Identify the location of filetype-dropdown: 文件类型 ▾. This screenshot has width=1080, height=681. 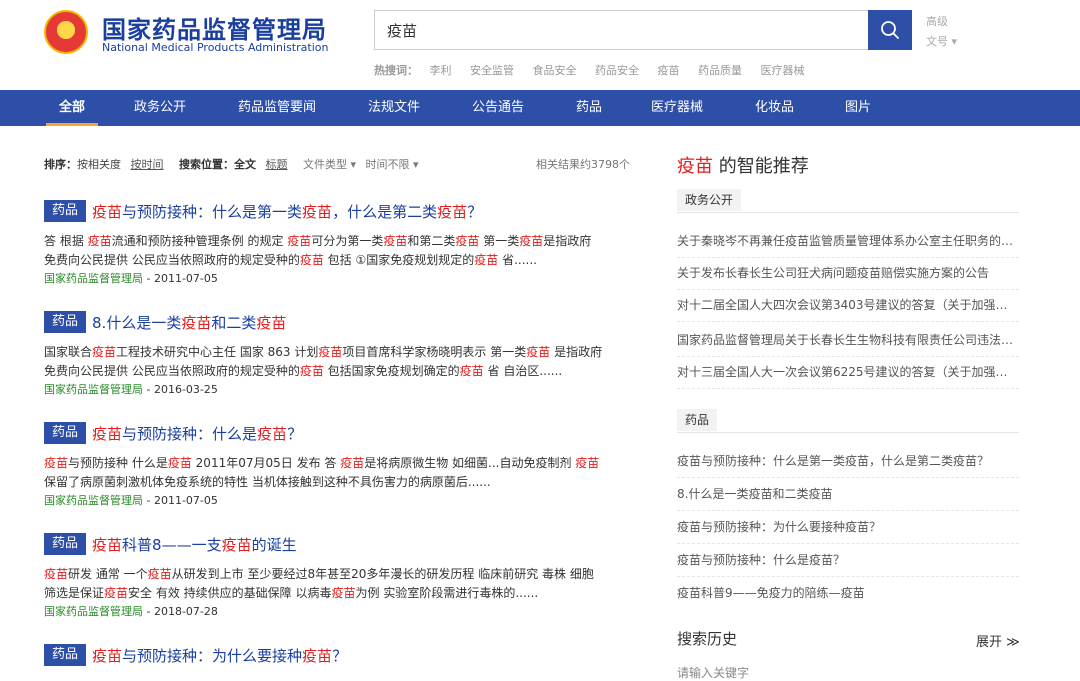
(329, 164).